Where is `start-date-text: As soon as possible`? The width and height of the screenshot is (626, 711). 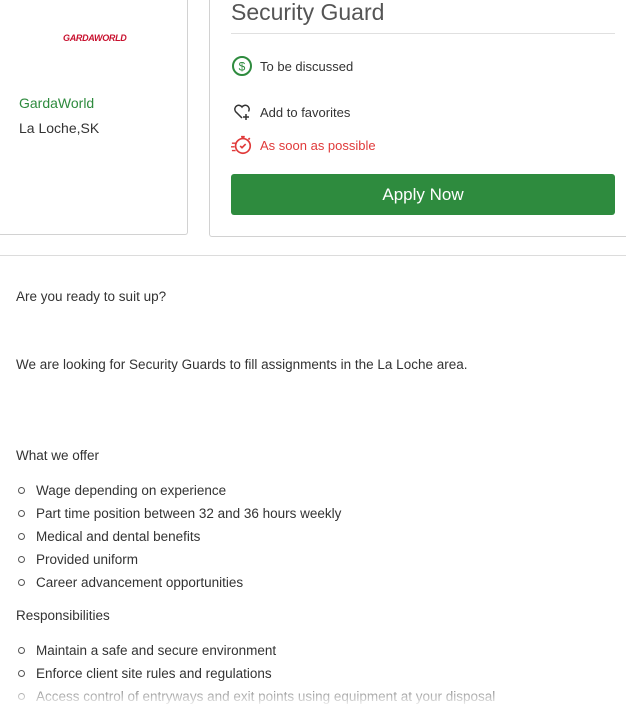 start-date-text: As soon as possible is located at coordinates (318, 145).